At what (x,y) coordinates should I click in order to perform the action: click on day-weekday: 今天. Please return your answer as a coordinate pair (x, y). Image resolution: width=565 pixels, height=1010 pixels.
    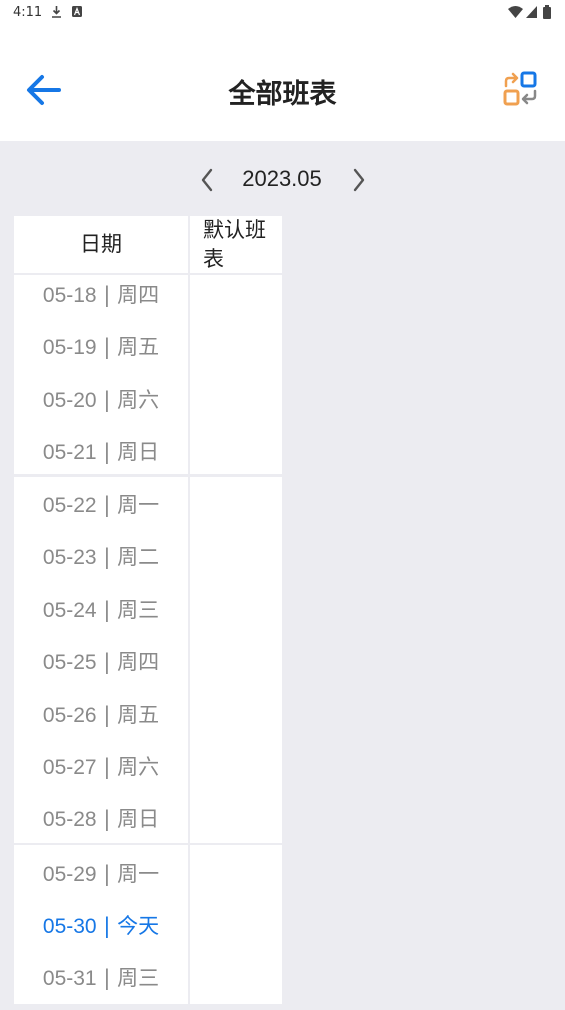
    Looking at the image, I should click on (138, 926).